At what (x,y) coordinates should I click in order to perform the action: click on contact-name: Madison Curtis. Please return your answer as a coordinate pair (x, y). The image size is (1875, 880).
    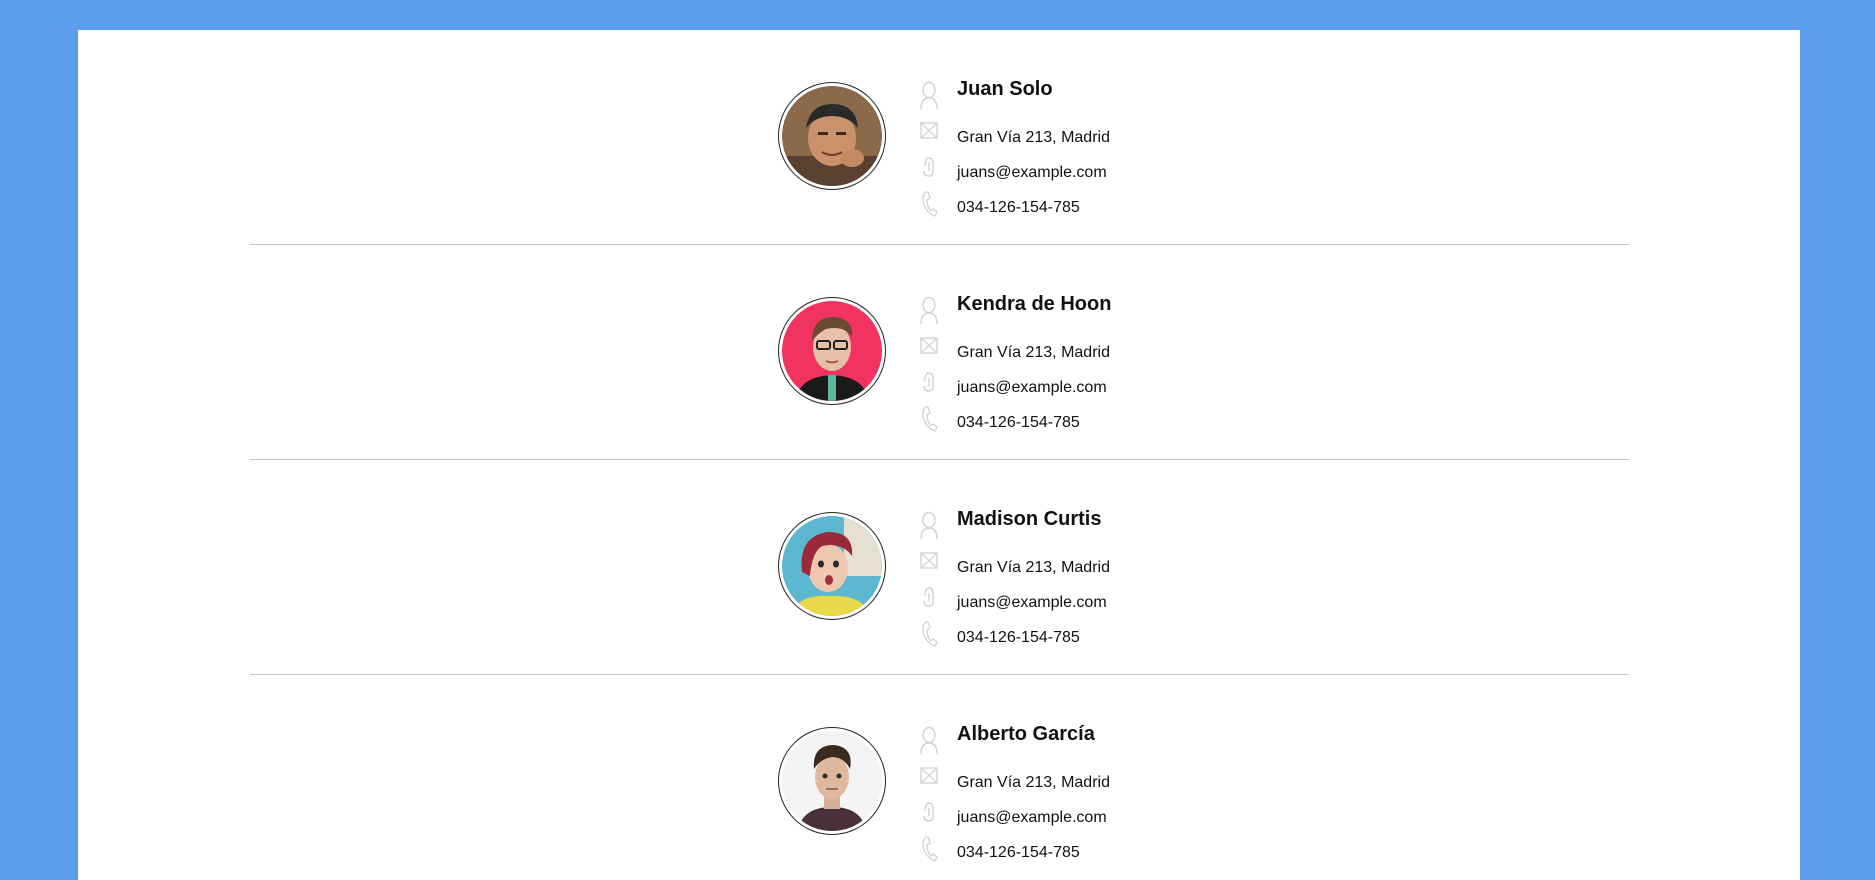
    Looking at the image, I should click on (1029, 519).